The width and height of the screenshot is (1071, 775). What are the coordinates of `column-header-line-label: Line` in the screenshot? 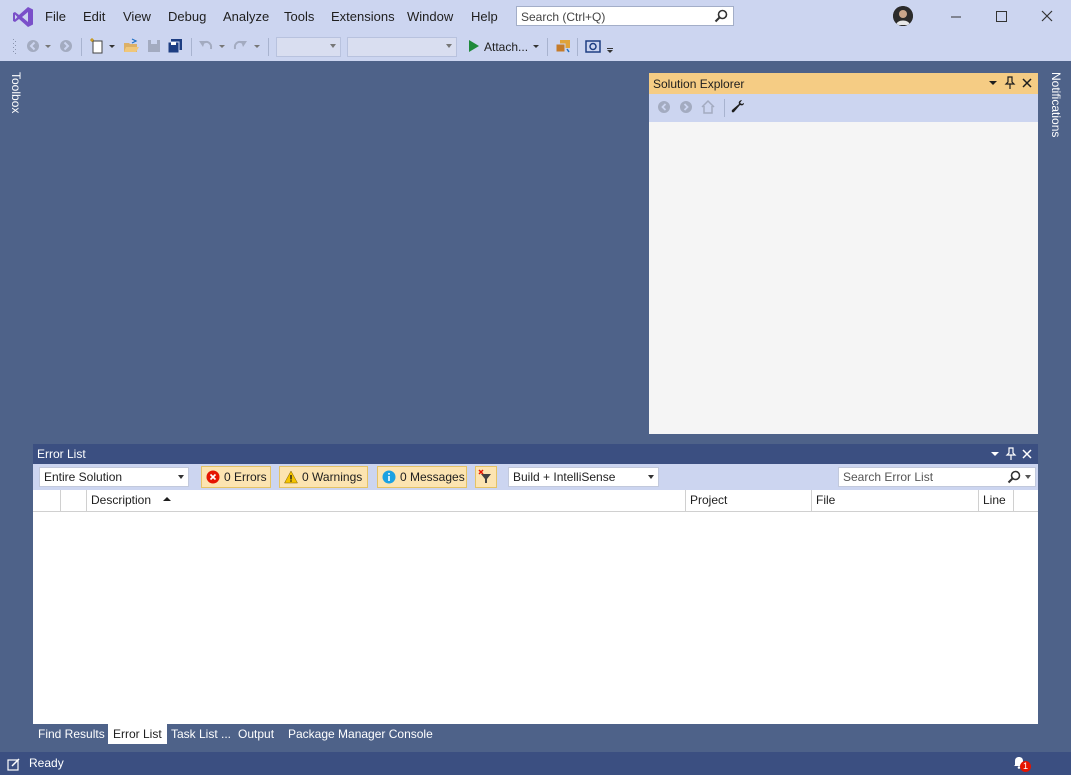 It's located at (994, 500).